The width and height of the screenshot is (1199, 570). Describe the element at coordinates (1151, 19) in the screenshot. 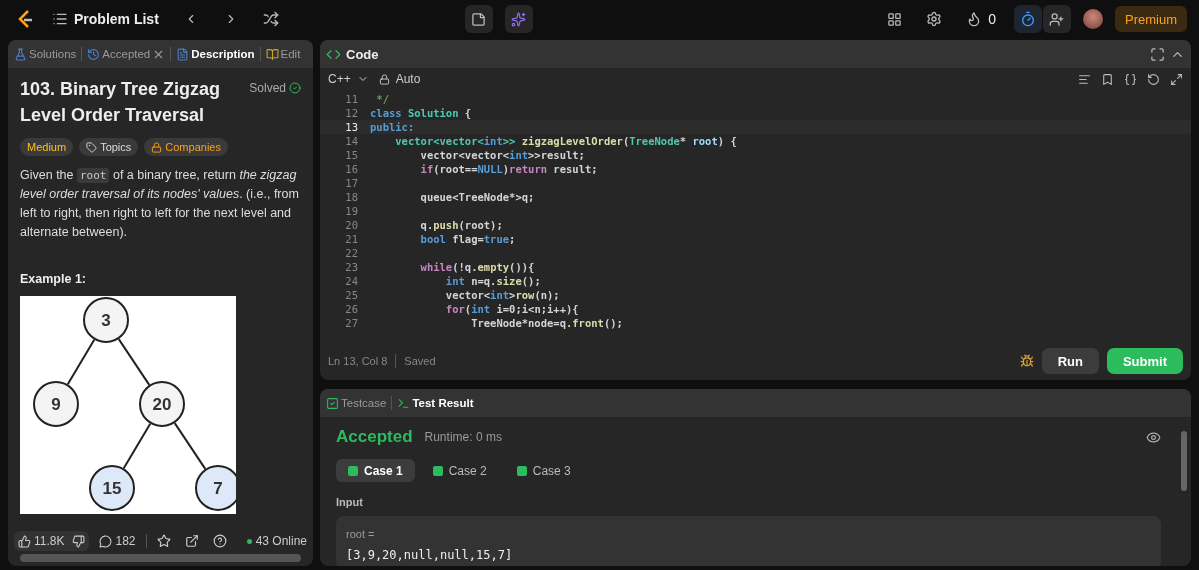

I see `premium-button: Premium` at that location.